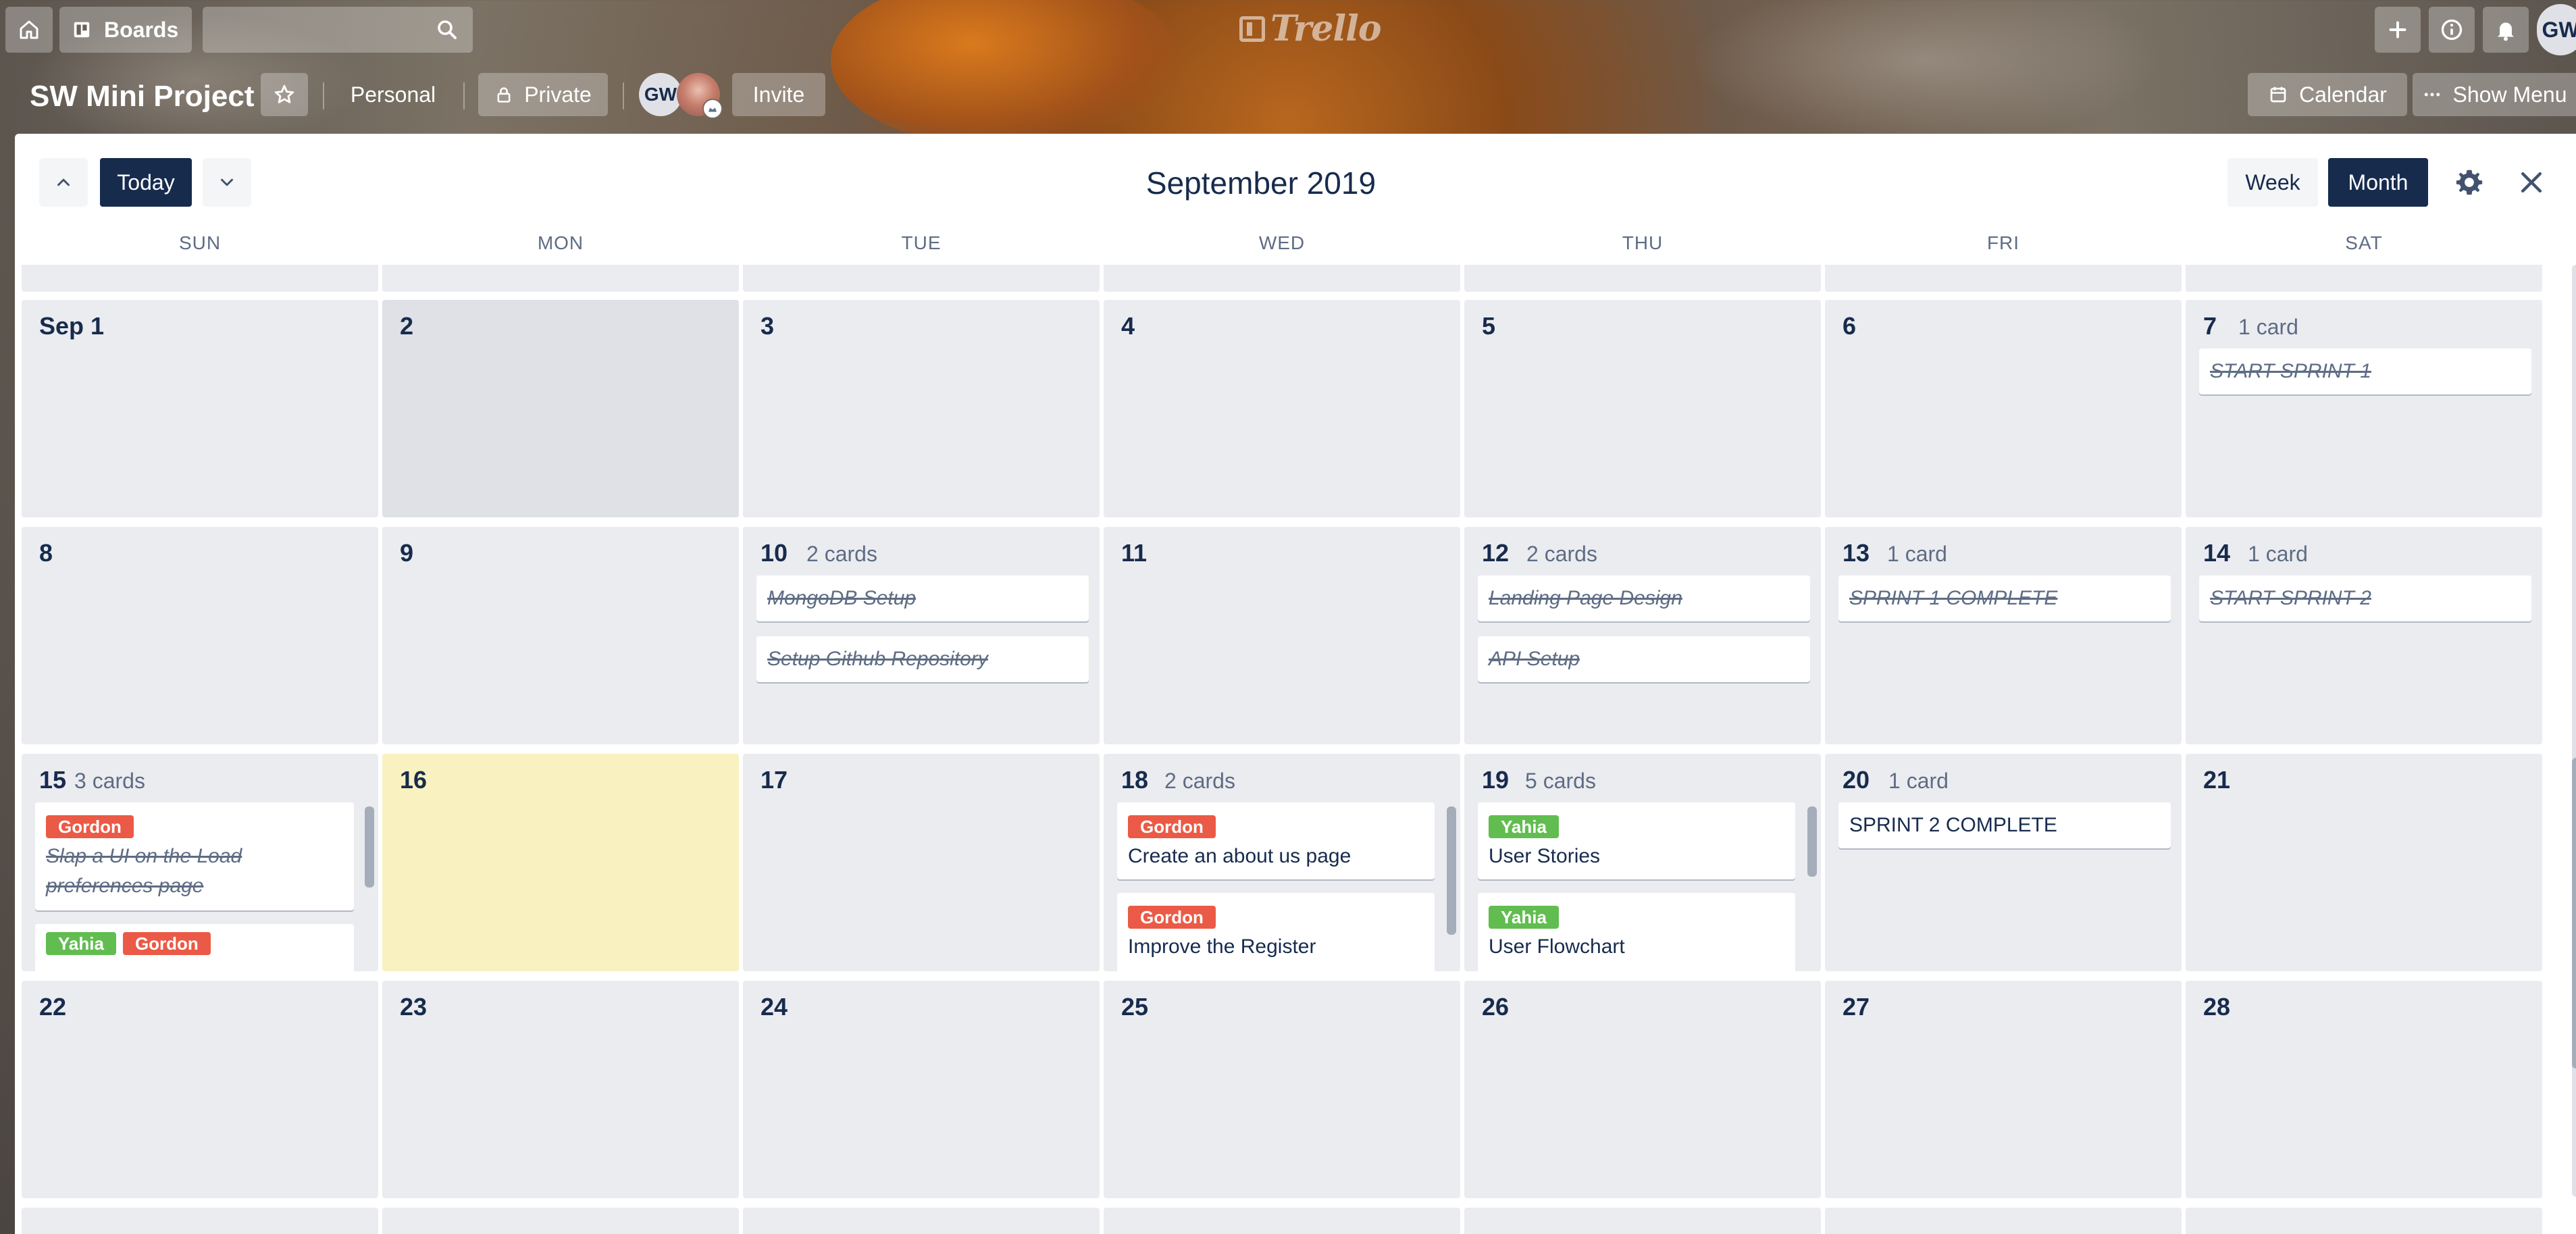  What do you see at coordinates (560, 635) in the screenshot?
I see `calendar-day-cell: 9` at bounding box center [560, 635].